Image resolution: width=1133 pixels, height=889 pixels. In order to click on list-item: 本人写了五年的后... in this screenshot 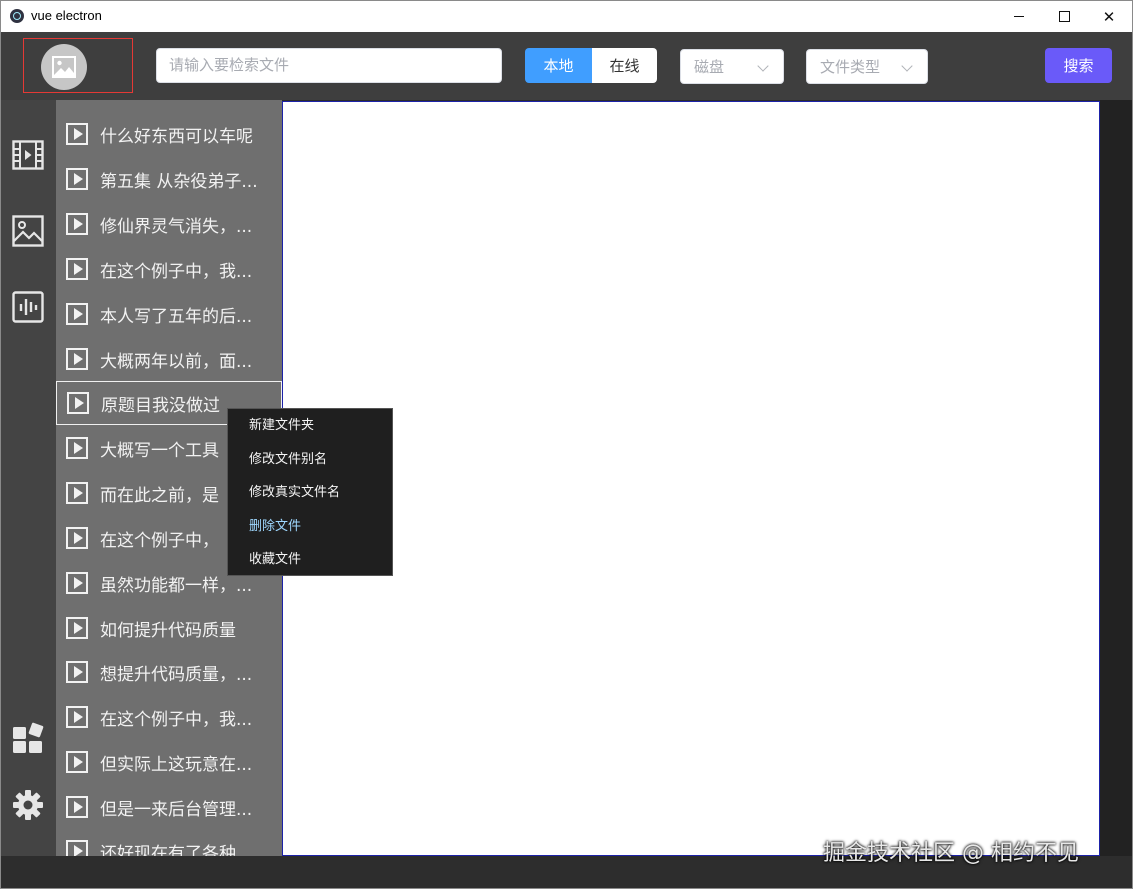, I will do `click(169, 314)`.